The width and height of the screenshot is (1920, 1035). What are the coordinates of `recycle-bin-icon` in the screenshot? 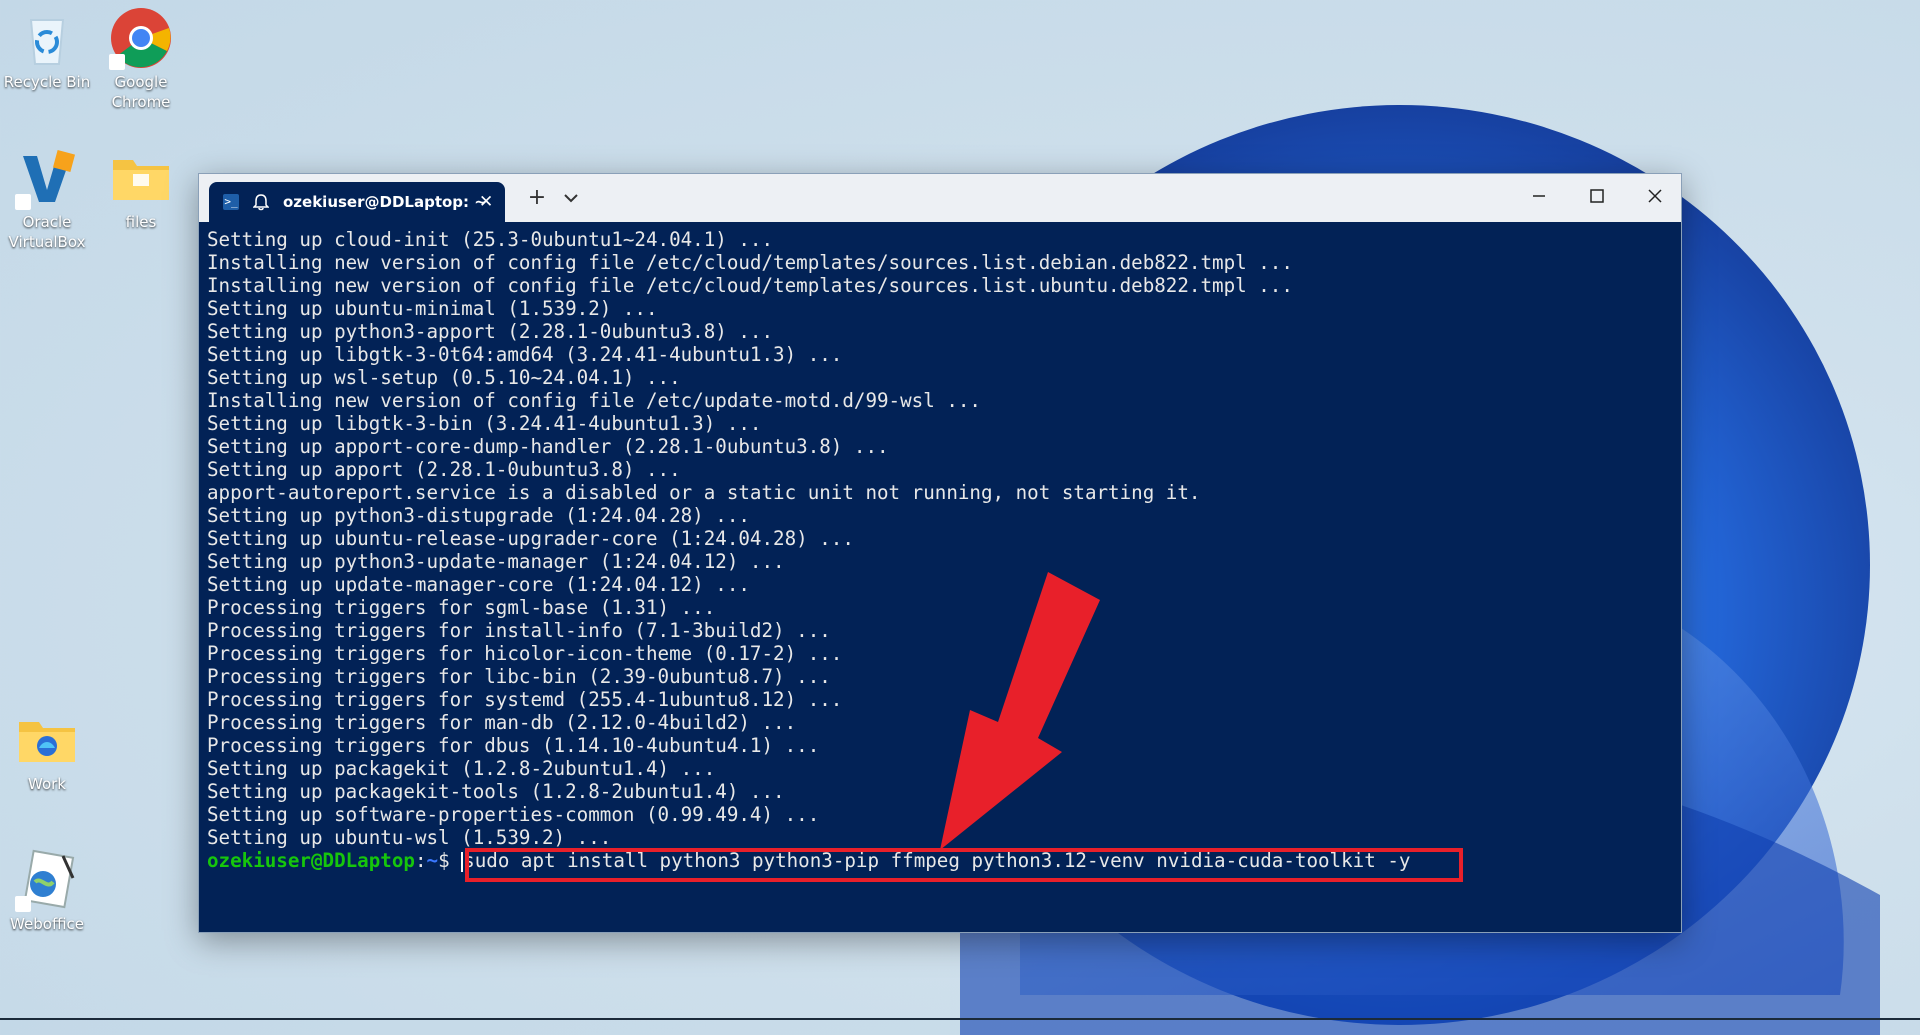 It's located at (47, 38).